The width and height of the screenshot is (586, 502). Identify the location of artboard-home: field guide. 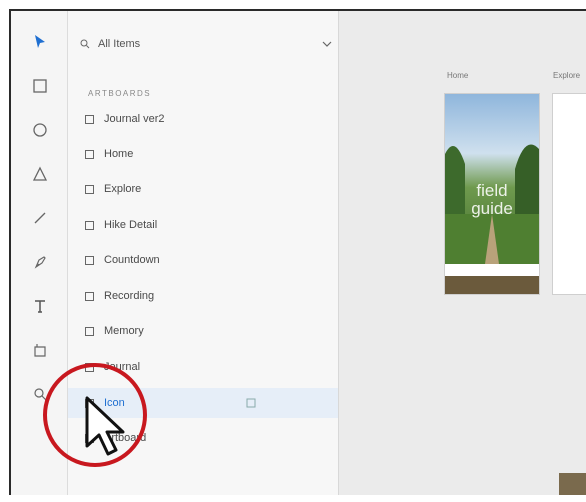
(492, 194).